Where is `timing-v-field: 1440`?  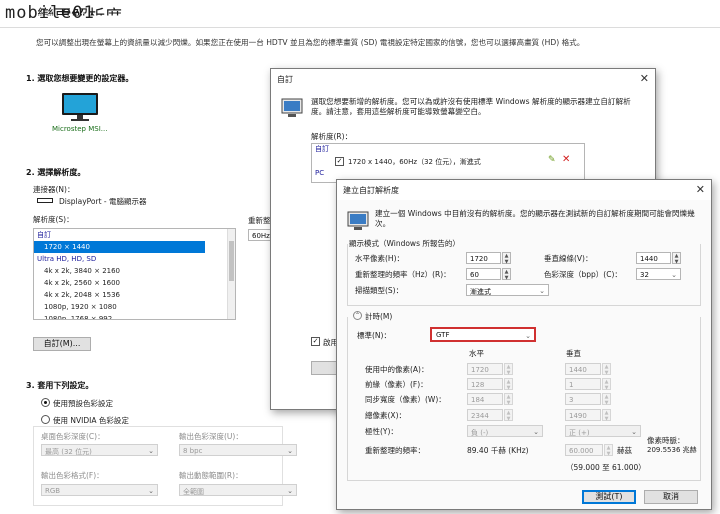 timing-v-field: 1440 is located at coordinates (583, 369).